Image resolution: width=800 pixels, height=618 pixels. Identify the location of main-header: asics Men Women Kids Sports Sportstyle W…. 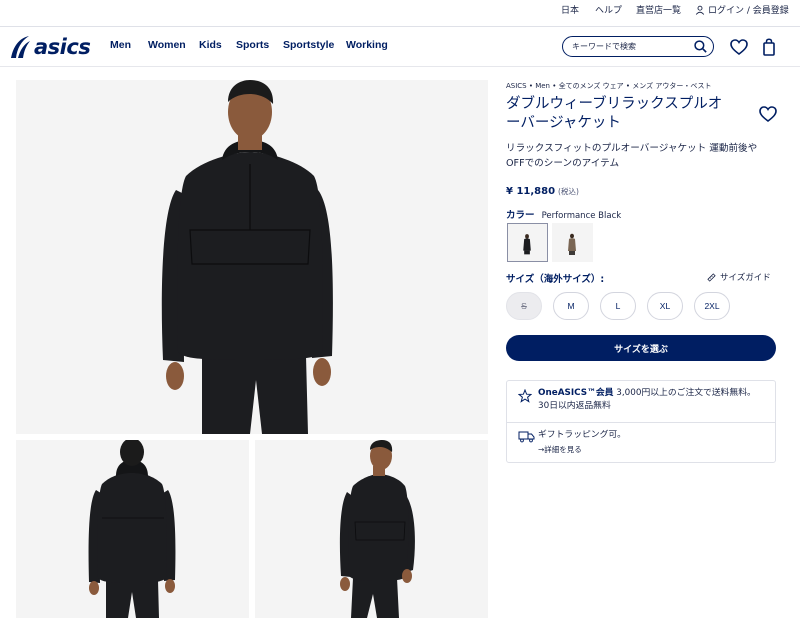
(400, 46).